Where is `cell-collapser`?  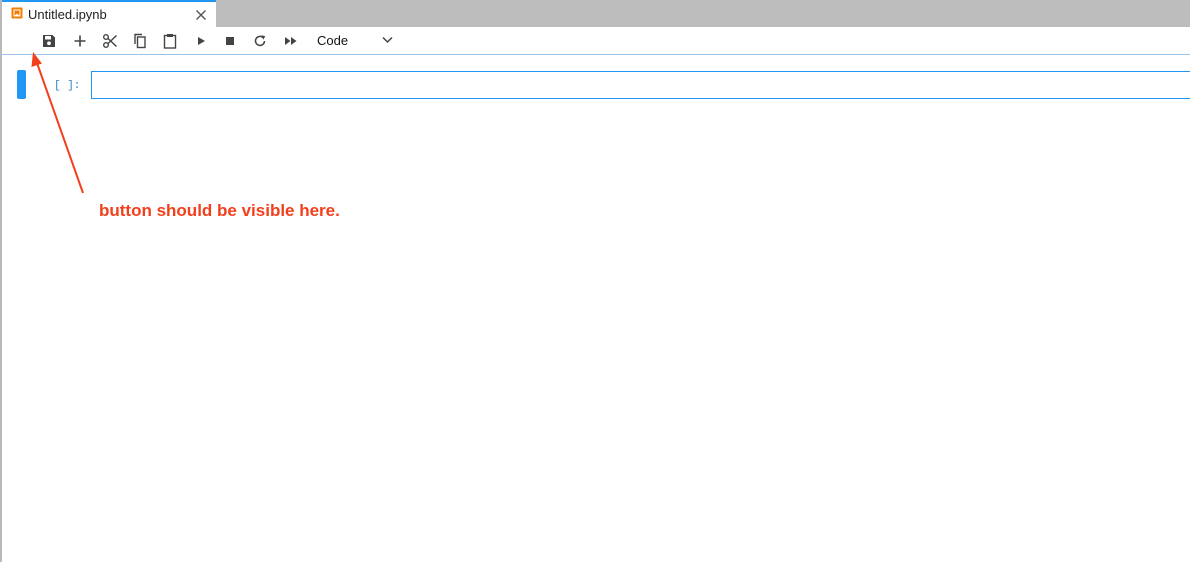 cell-collapser is located at coordinates (21, 84).